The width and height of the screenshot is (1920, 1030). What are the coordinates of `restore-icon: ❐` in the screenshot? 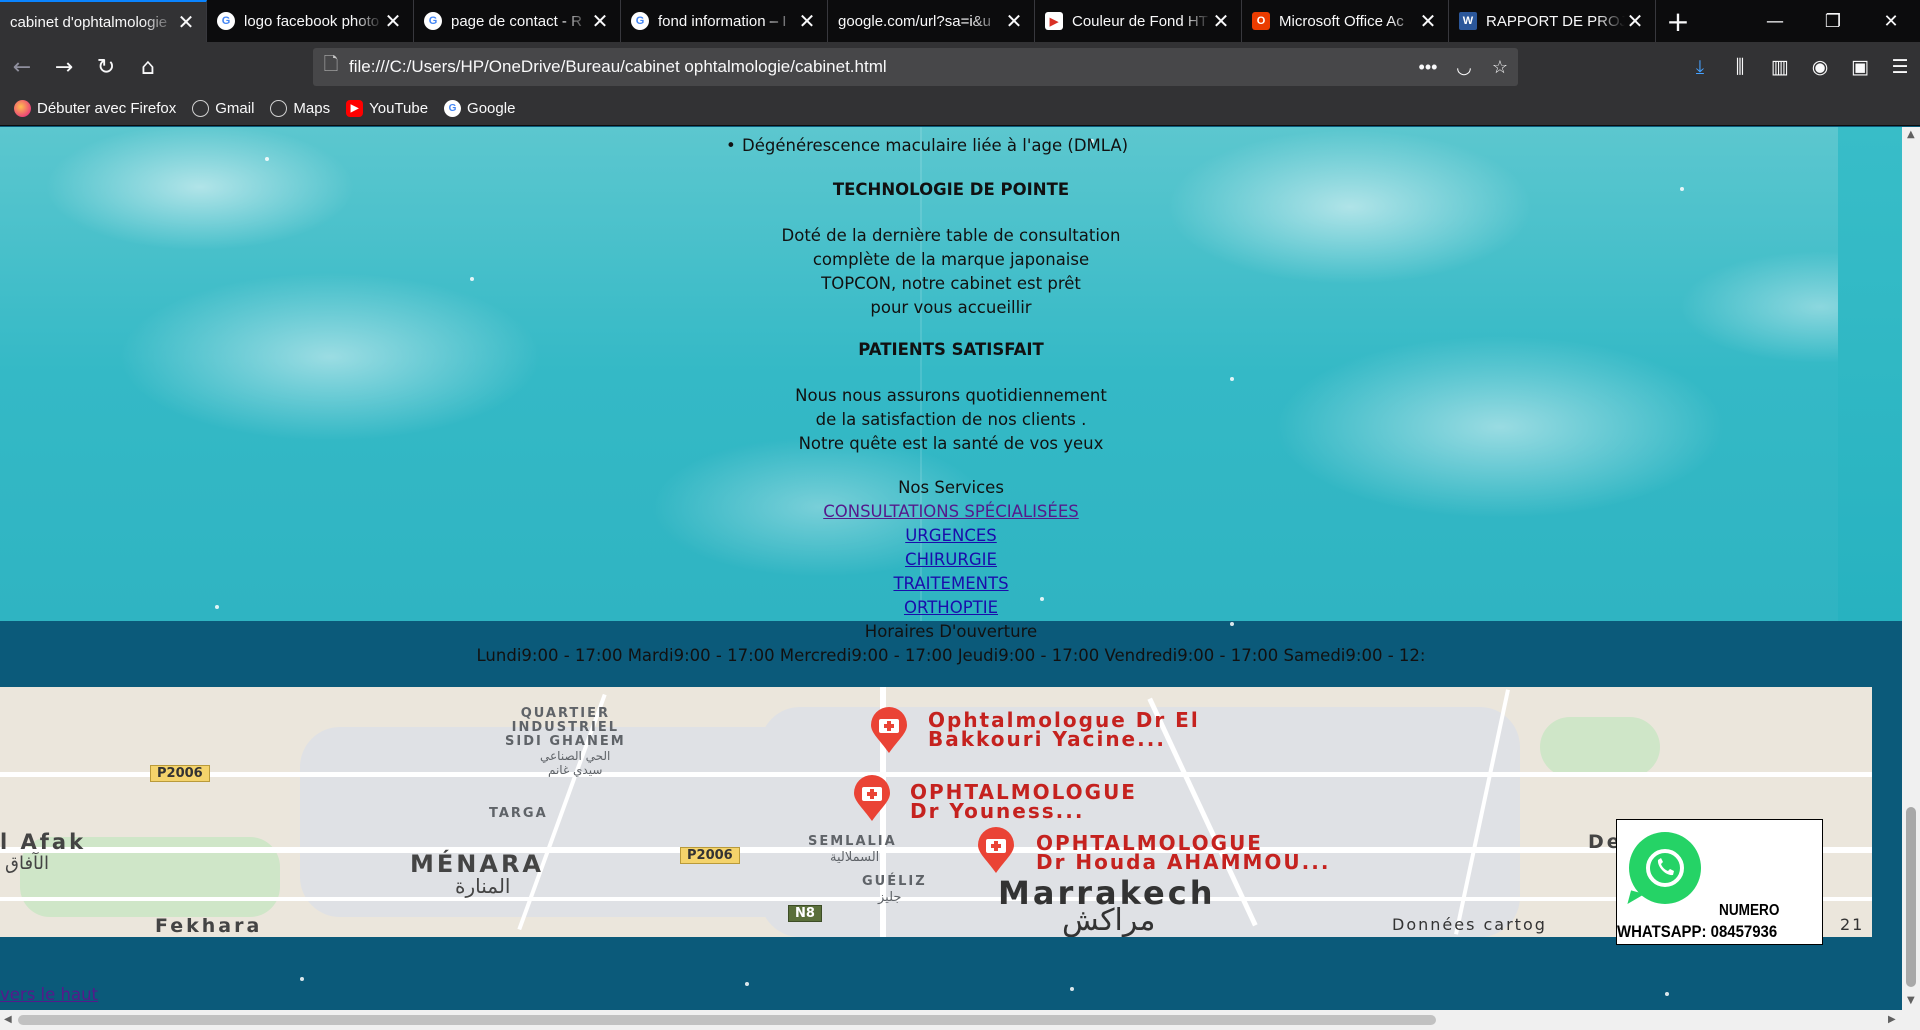 It's located at (1833, 21).